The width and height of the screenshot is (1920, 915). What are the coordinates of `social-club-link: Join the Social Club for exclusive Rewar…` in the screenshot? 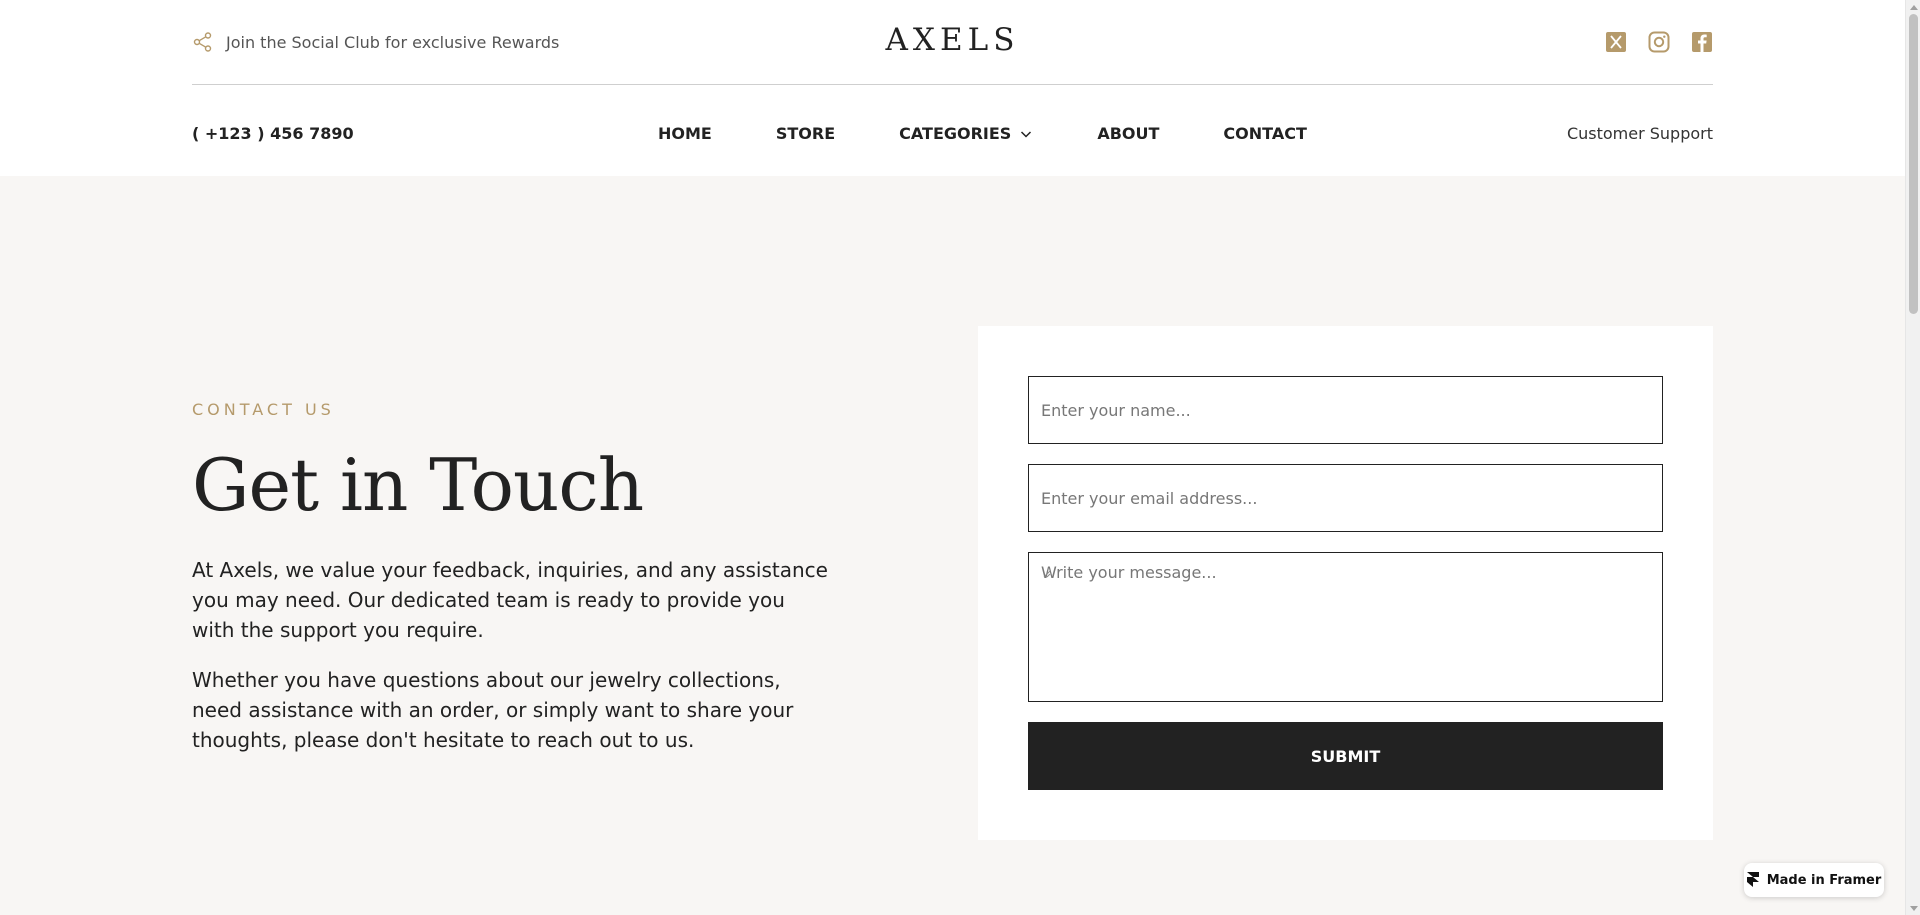 It's located at (375, 42).